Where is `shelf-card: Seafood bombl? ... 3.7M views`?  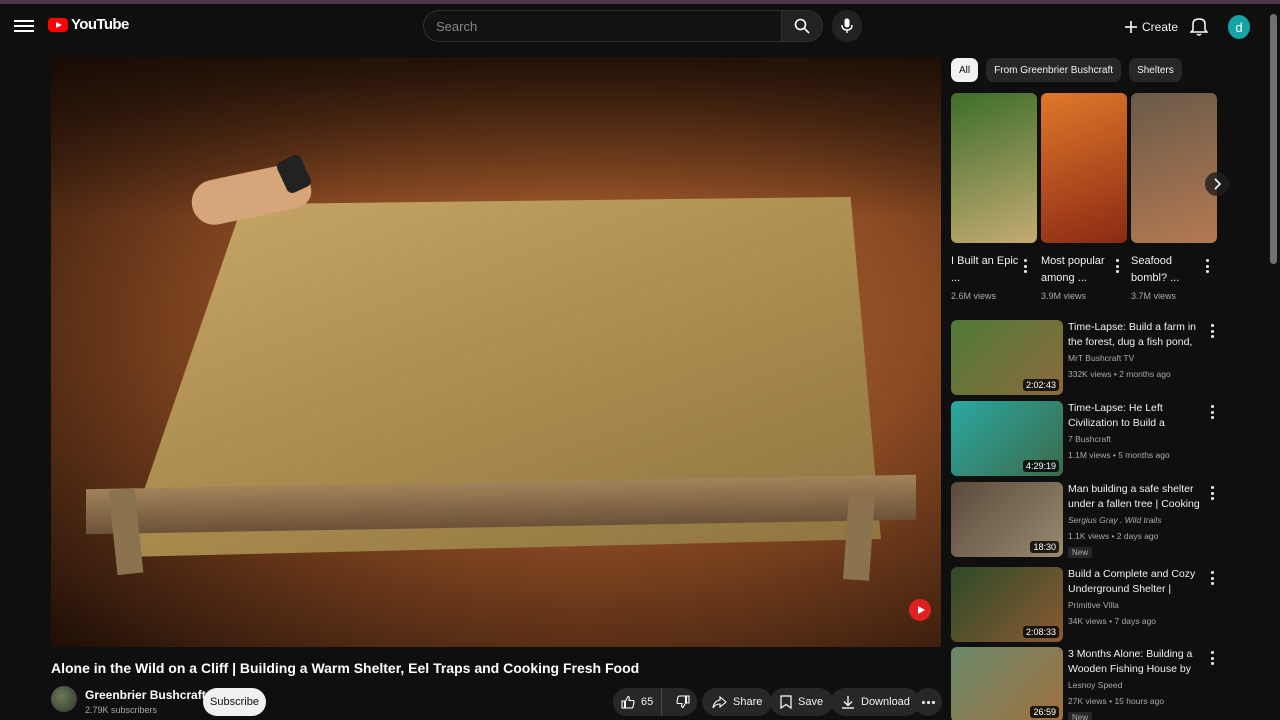 shelf-card: Seafood bombl? ... 3.7M views is located at coordinates (1174, 197).